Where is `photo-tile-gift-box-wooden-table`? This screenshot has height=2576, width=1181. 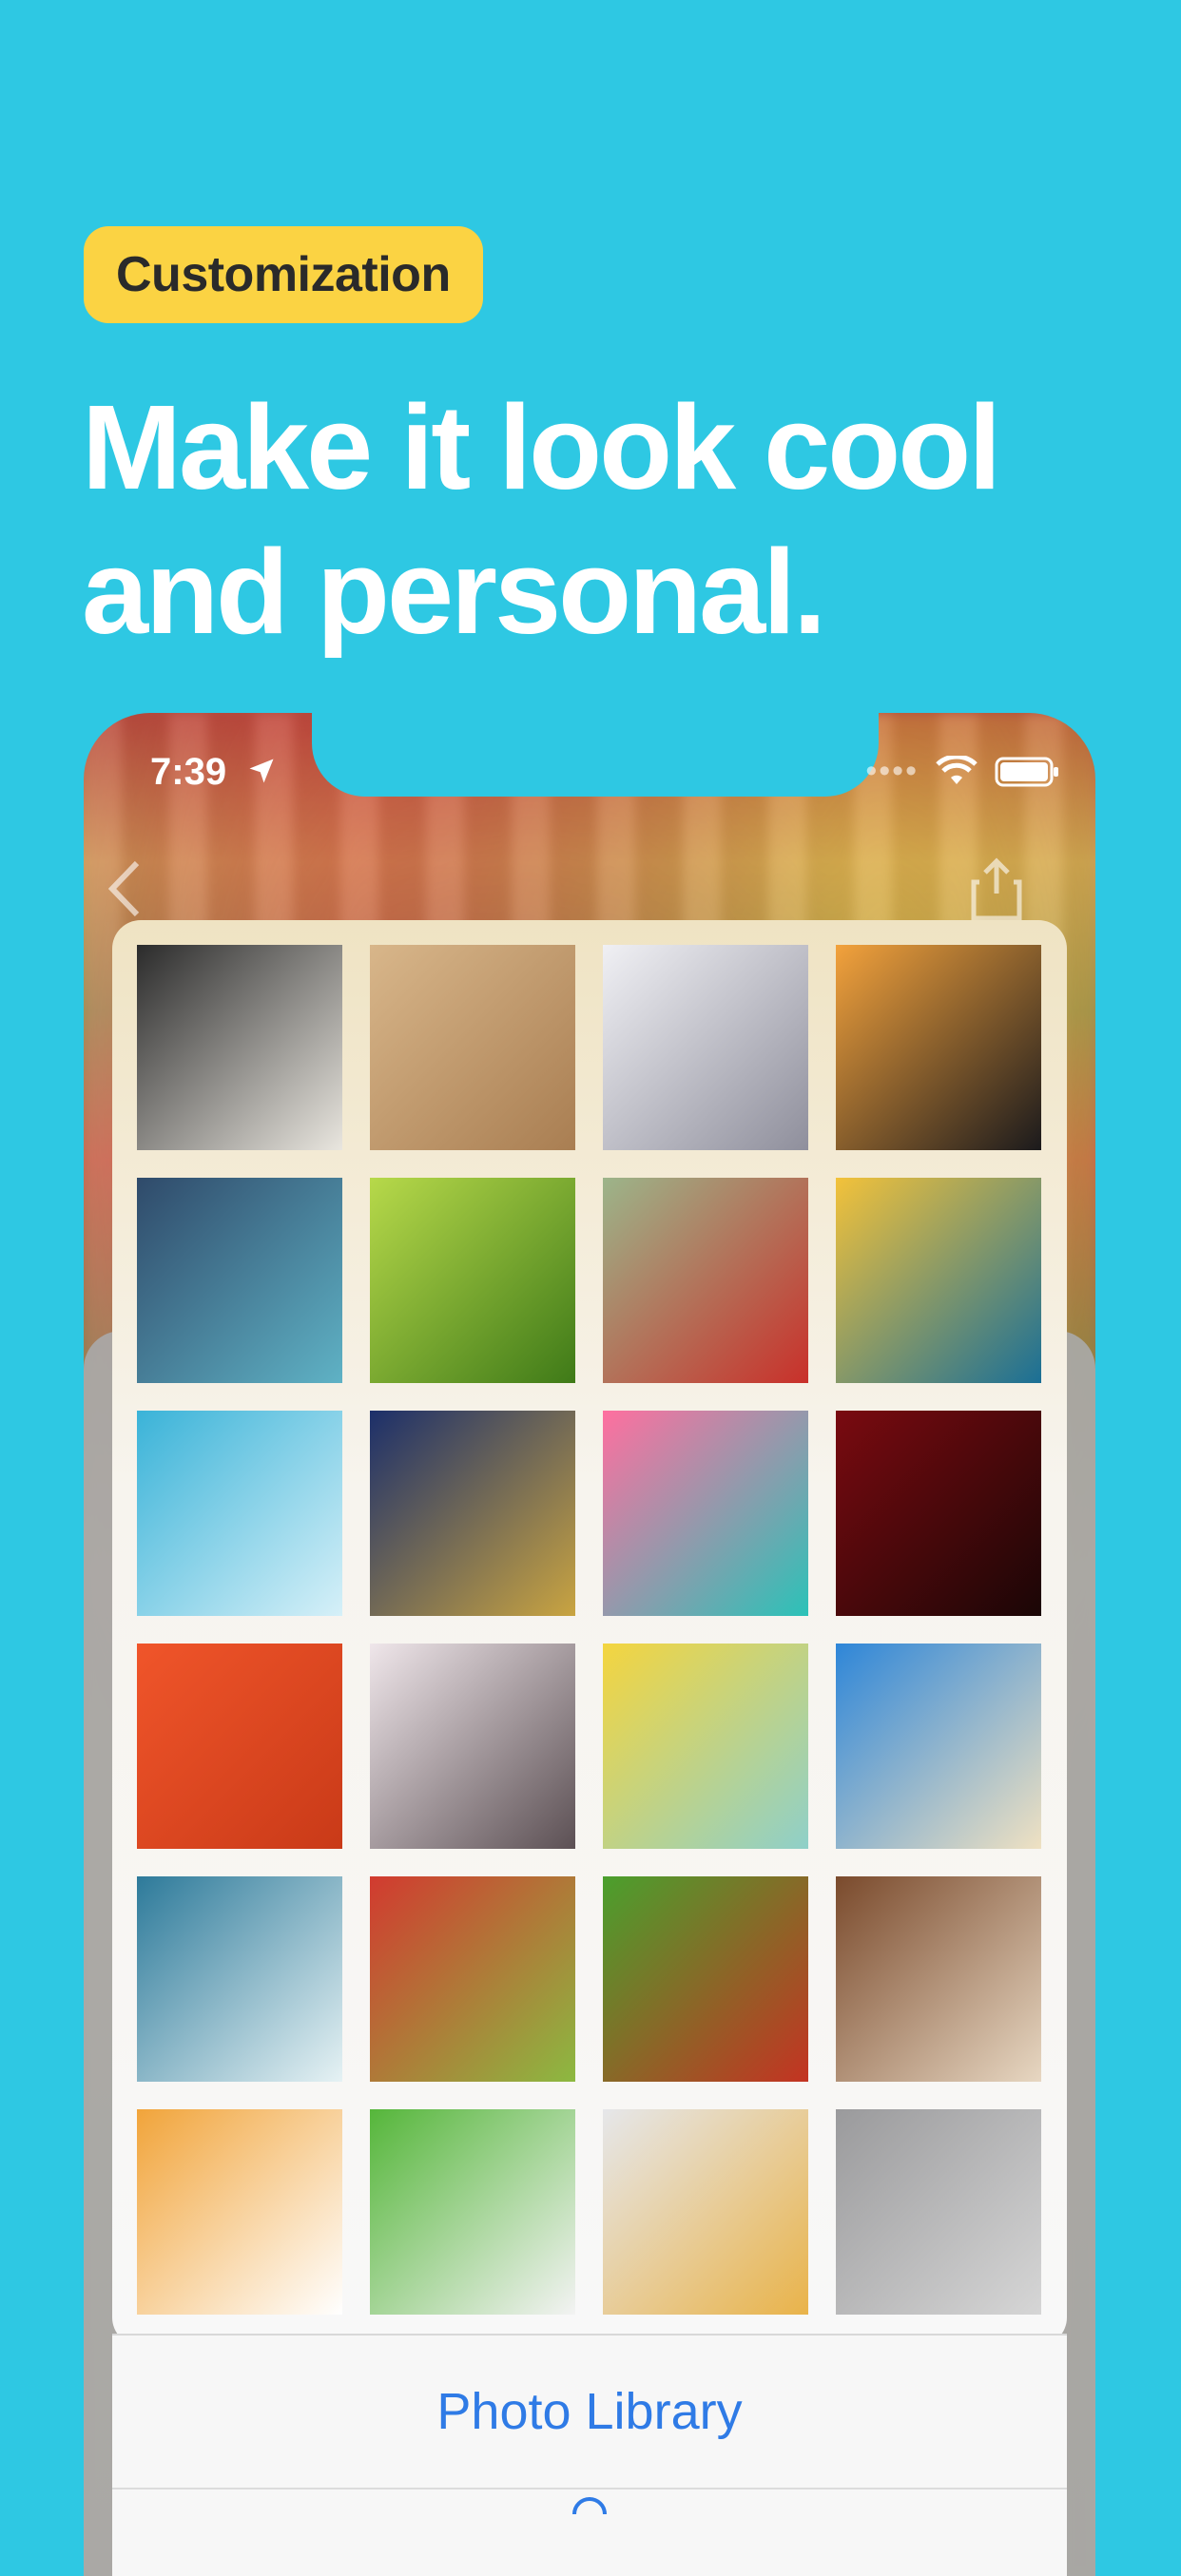 photo-tile-gift-box-wooden-table is located at coordinates (938, 1979).